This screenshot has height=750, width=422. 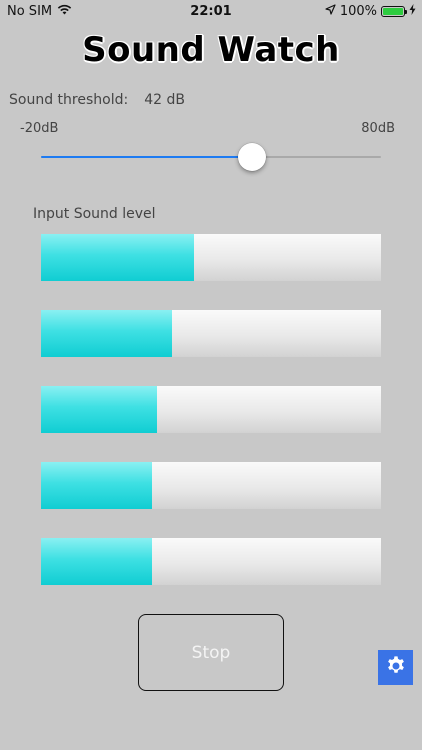 I want to click on slider-thumb, so click(x=251, y=157).